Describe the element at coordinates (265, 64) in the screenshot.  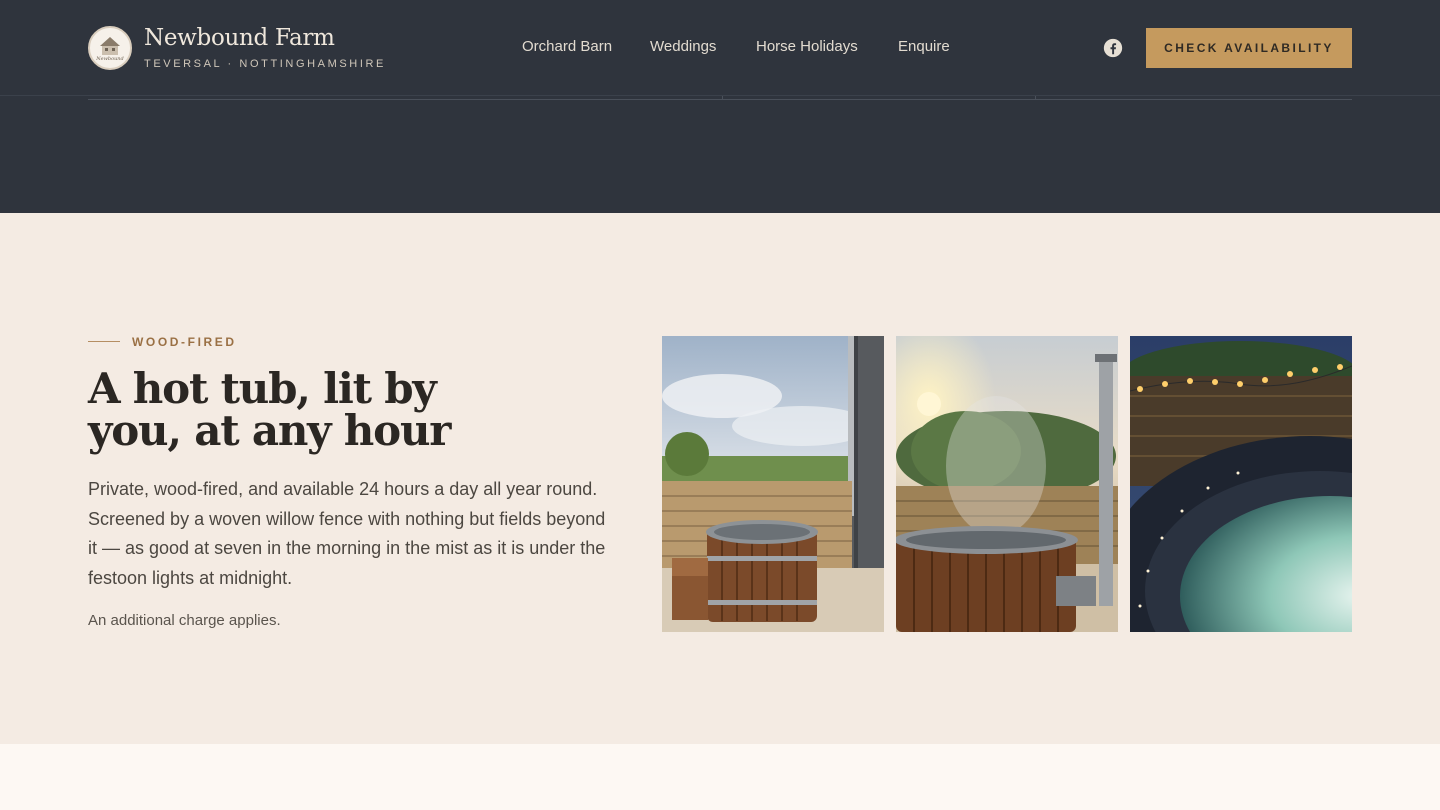
I see `brand-location: TEVERSAL · NOTTINGHAMSHIRE` at that location.